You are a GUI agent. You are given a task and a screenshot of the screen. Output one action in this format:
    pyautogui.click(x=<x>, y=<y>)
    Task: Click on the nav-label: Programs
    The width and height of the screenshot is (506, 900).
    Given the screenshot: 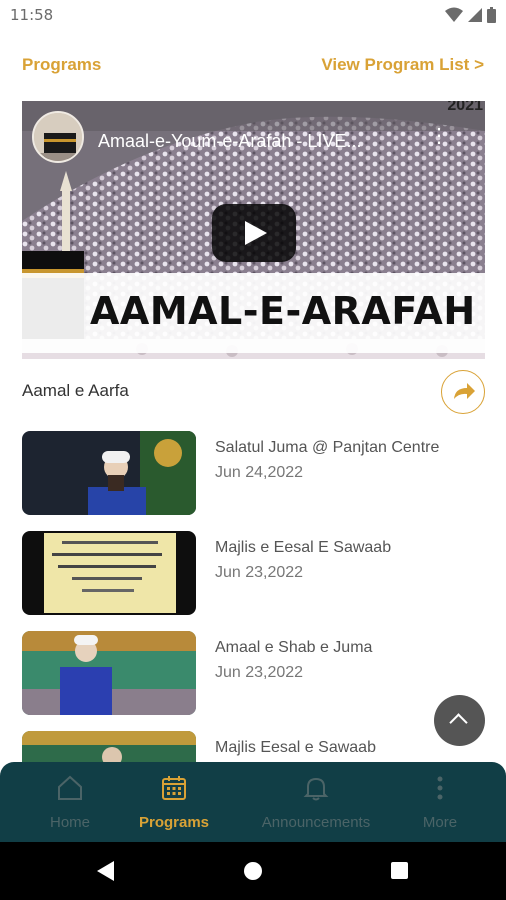 What is the action you would take?
    pyautogui.click(x=174, y=822)
    